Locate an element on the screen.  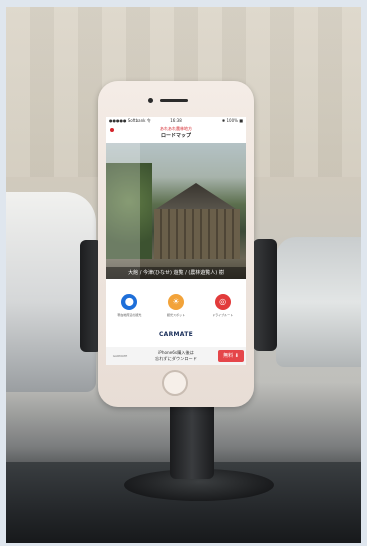
app-header: あれあれ農林地方 ロードマップ is located at coordinates (176, 134).